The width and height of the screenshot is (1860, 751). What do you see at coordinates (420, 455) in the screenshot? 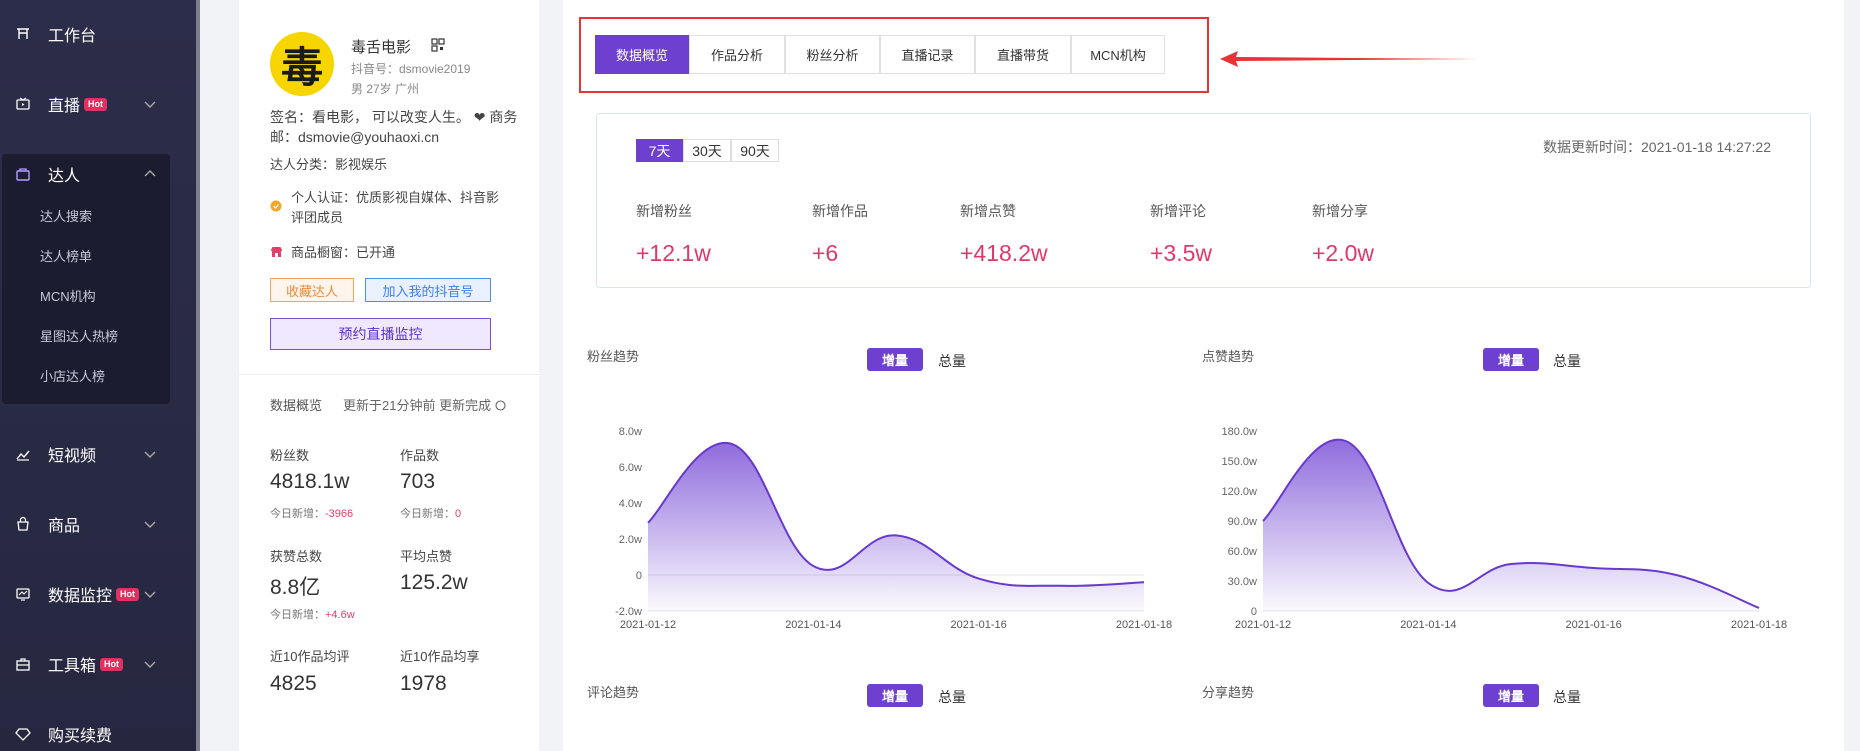
I see `stat-label: 作品数` at bounding box center [420, 455].